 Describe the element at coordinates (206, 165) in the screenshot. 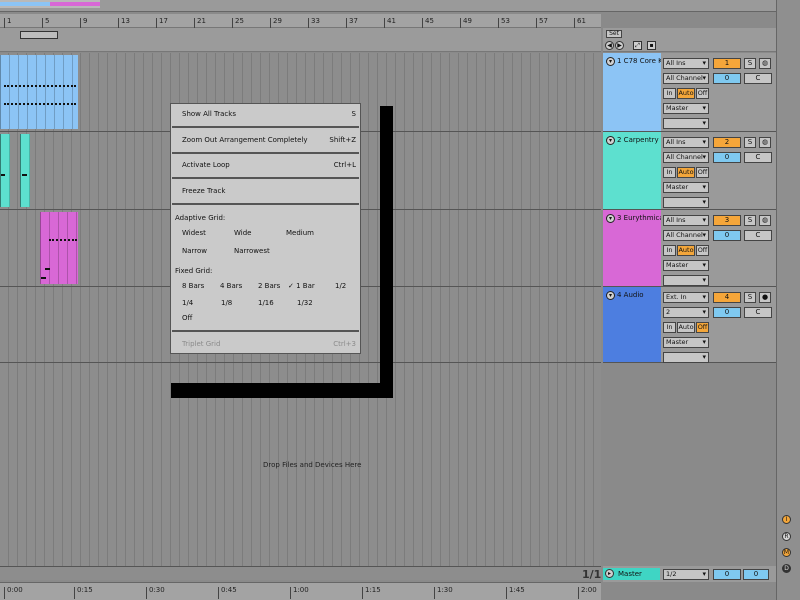

I see `menu-item-activate-loop: Activate Loop` at that location.